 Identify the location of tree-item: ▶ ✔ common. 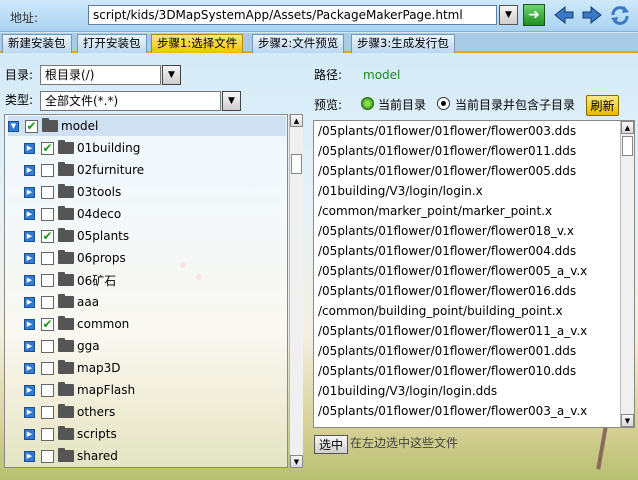
(155, 324).